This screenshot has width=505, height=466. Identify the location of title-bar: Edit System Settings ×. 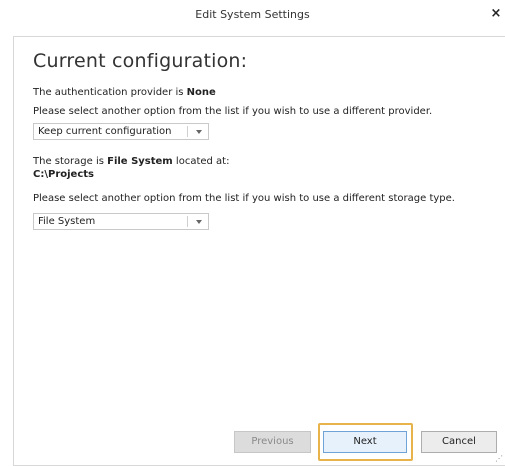
(252, 15).